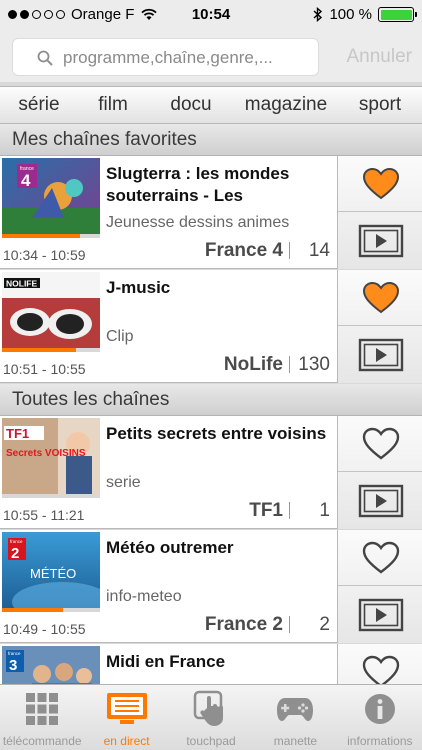 The width and height of the screenshot is (422, 750). What do you see at coordinates (26, 180) in the screenshot?
I see `channel-logo-text: 4` at bounding box center [26, 180].